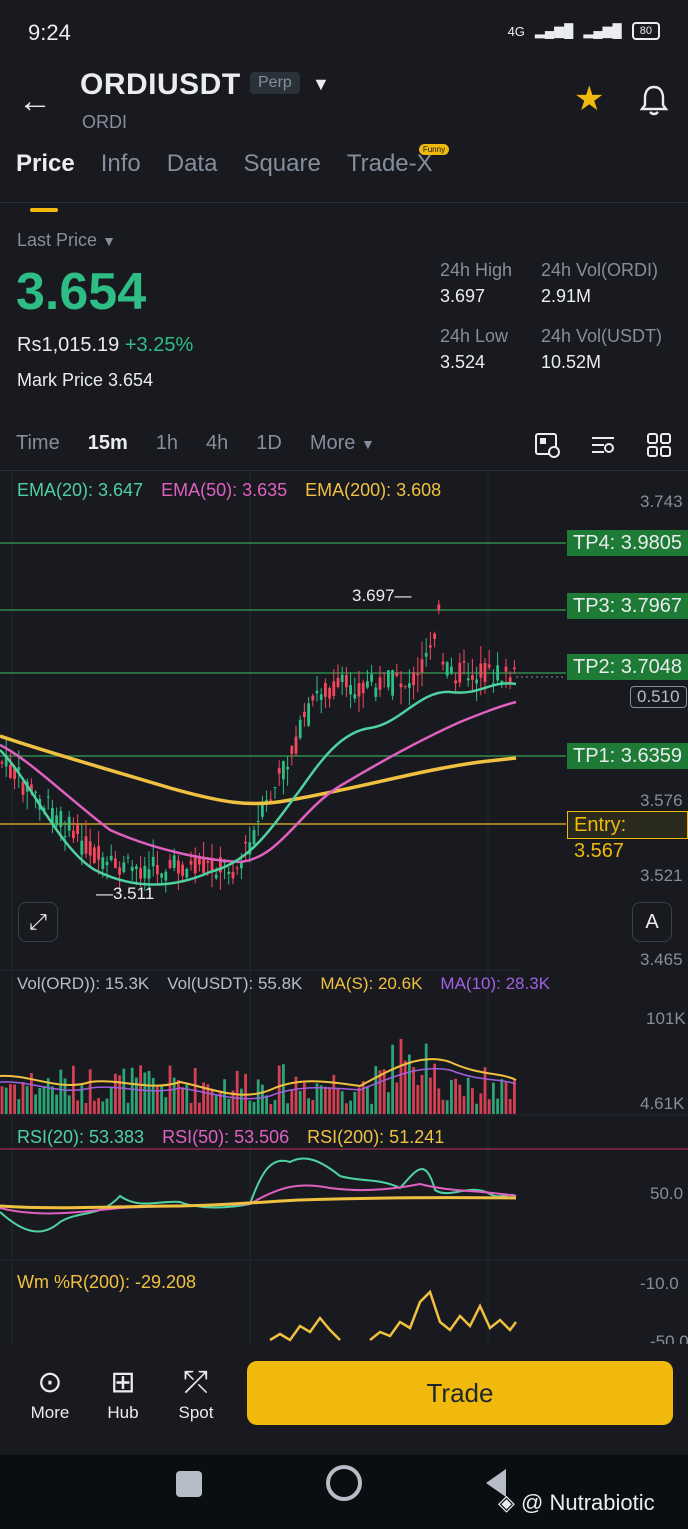 The height and width of the screenshot is (1529, 688). I want to click on tp4-tag: TP4: 3.9805, so click(627, 543).